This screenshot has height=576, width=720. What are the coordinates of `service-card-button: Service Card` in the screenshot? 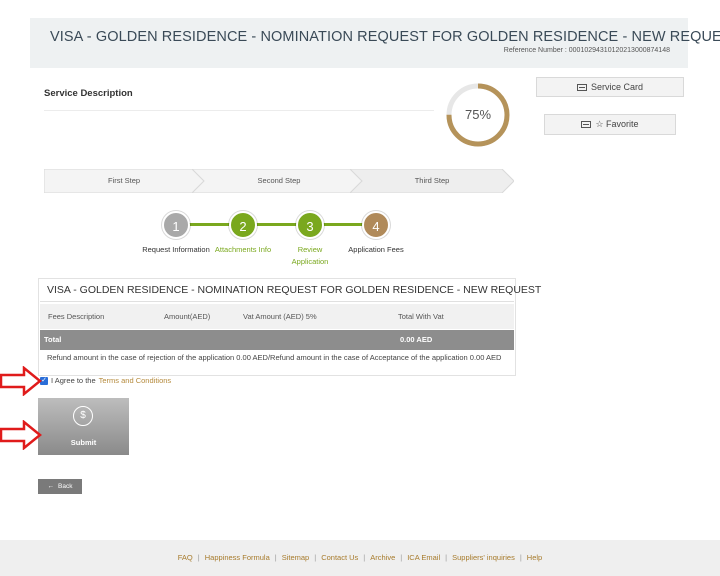 It's located at (610, 87).